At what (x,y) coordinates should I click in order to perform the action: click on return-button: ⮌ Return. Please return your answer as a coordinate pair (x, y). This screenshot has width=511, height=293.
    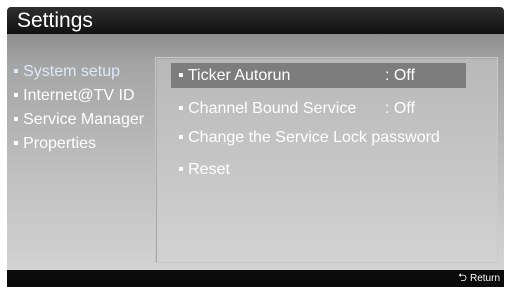
    Looking at the image, I should click on (479, 278).